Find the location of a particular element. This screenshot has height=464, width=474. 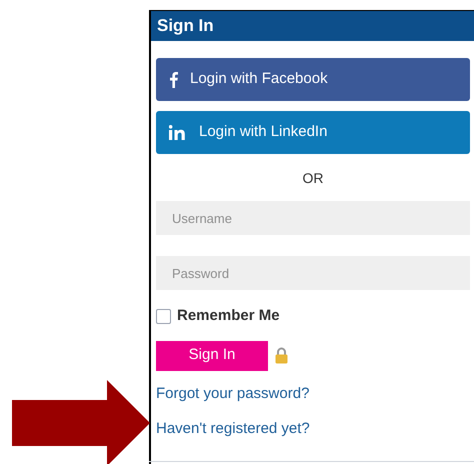

linkedin-icon is located at coordinates (178, 132).